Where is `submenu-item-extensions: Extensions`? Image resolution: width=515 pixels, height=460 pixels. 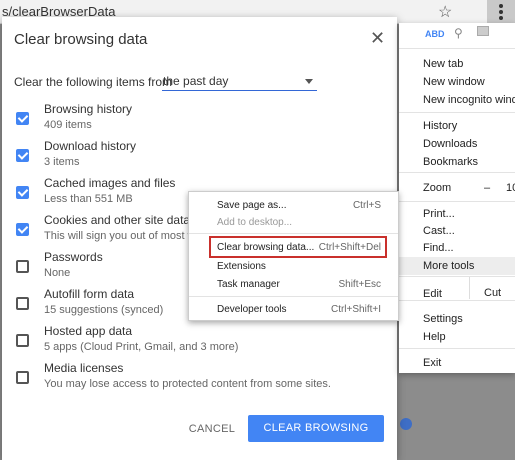
submenu-item-extensions: Extensions is located at coordinates (241, 266).